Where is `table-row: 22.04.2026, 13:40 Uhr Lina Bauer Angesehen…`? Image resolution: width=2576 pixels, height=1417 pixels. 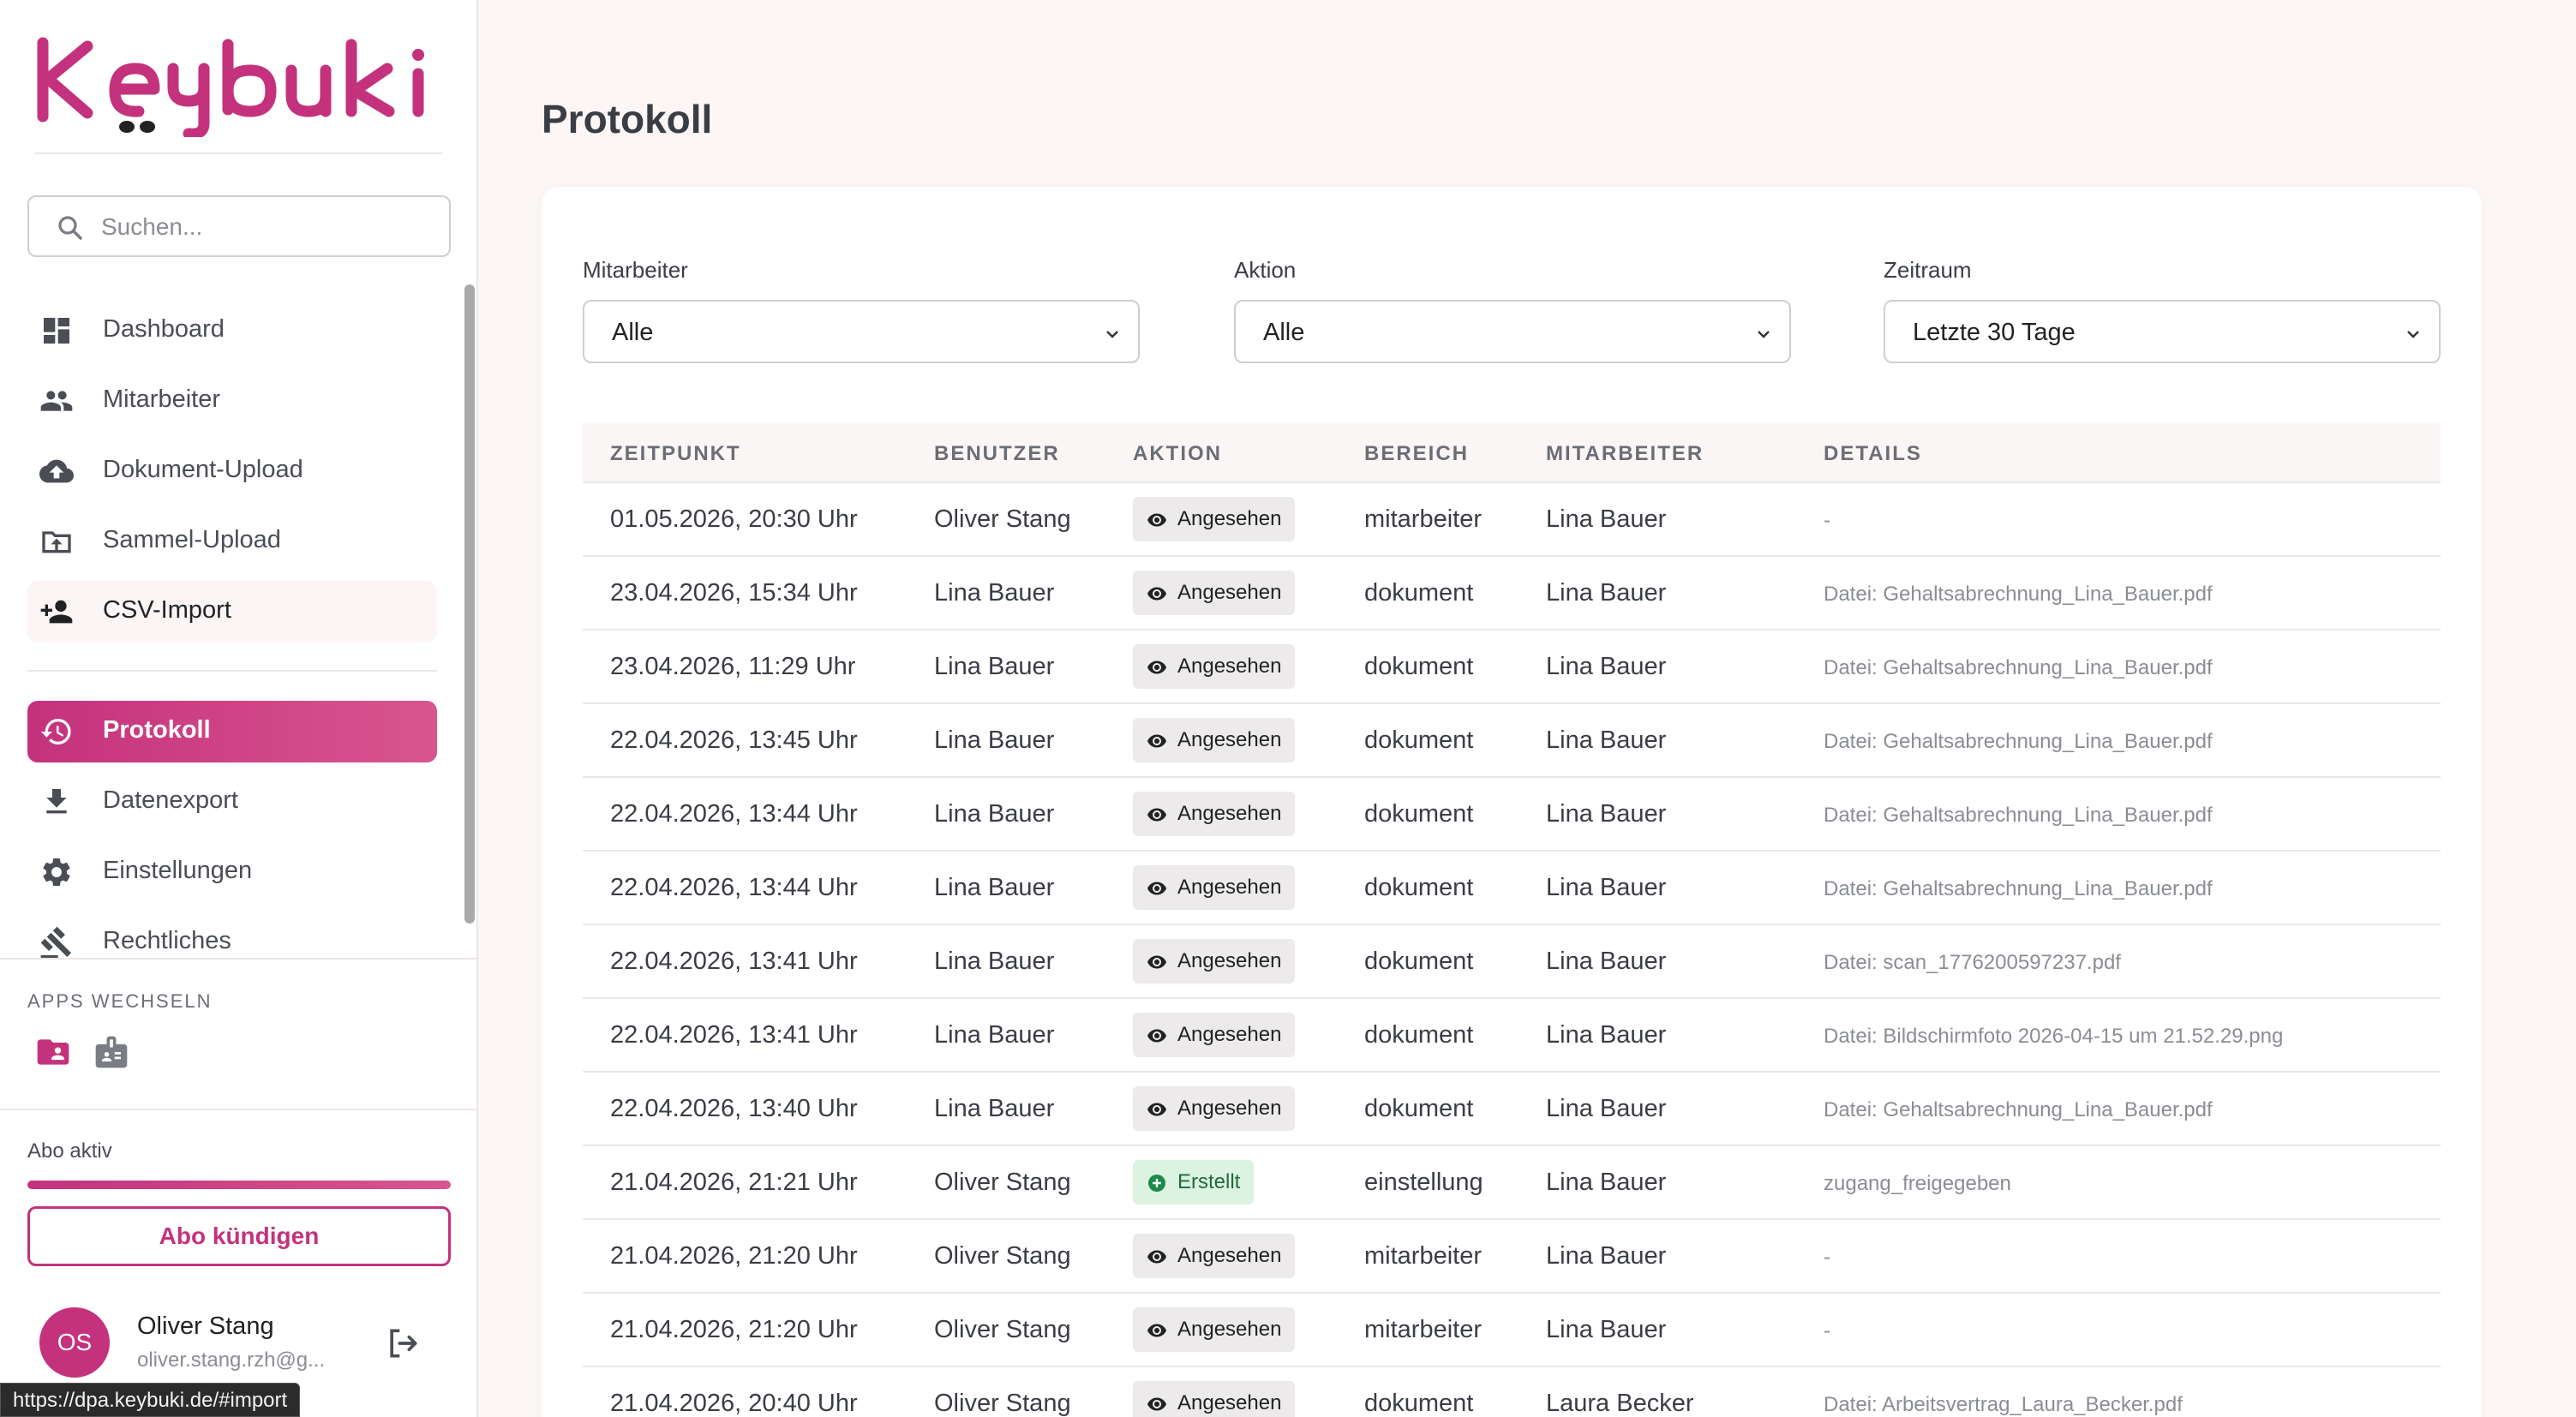 table-row: 22.04.2026, 13:40 Uhr Lina Bauer Angesehen… is located at coordinates (1512, 1109).